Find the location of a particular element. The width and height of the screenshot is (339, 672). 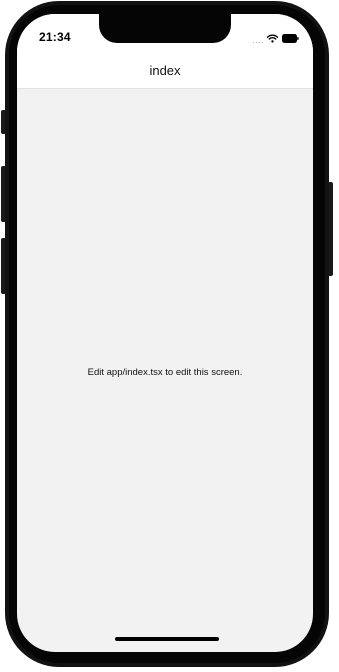

placeholder-message: Edit app/index.tsx to edit this screen. is located at coordinates (165, 372).